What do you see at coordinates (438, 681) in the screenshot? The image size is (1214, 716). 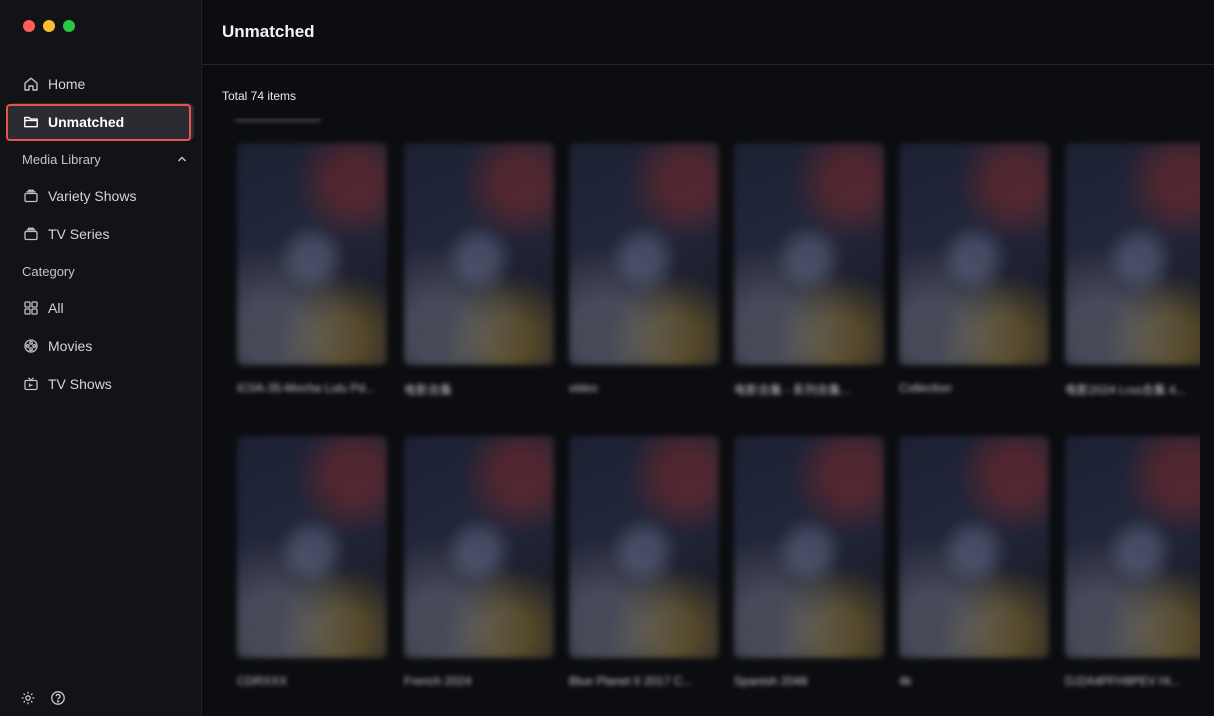 I see `media-title: French 2024` at bounding box center [438, 681].